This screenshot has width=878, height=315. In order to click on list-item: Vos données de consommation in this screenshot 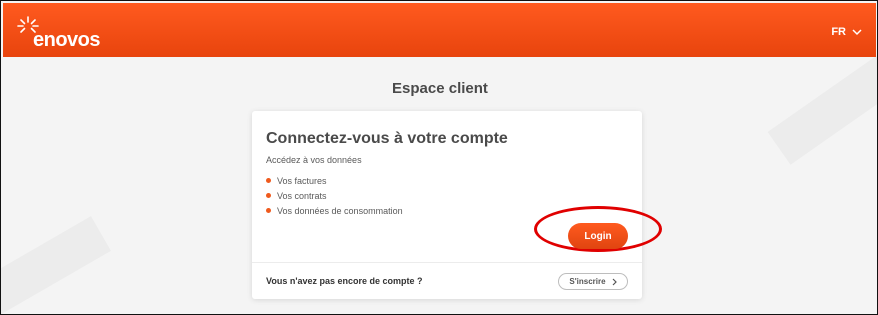, I will do `click(334, 210)`.